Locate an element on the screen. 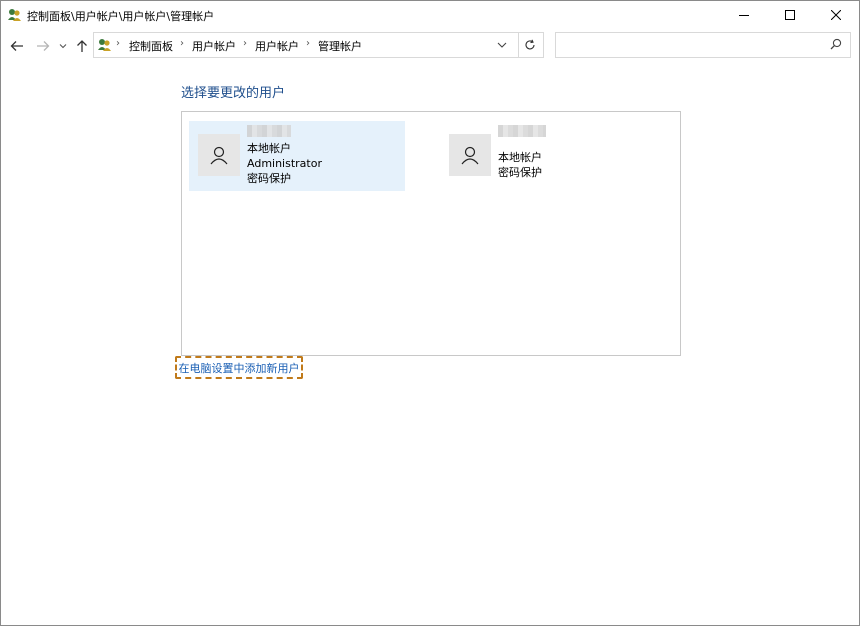 Image resolution: width=860 pixels, height=626 pixels. recent-locations-button is located at coordinates (63, 46).